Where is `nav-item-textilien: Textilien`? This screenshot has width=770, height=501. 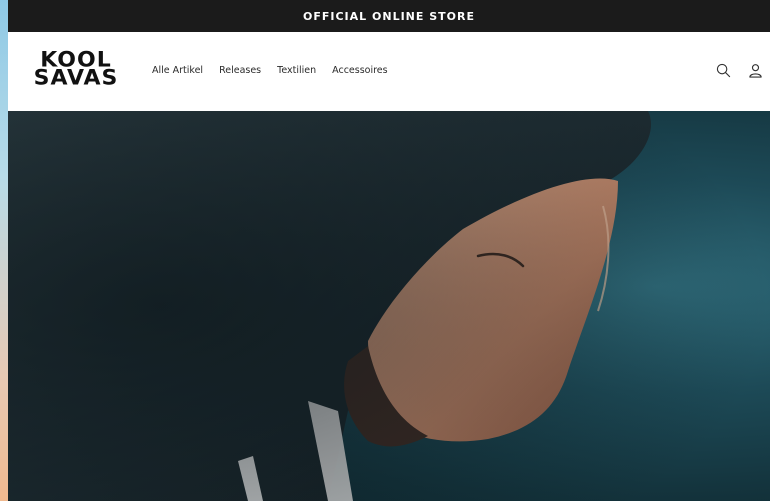 nav-item-textilien: Textilien is located at coordinates (296, 70).